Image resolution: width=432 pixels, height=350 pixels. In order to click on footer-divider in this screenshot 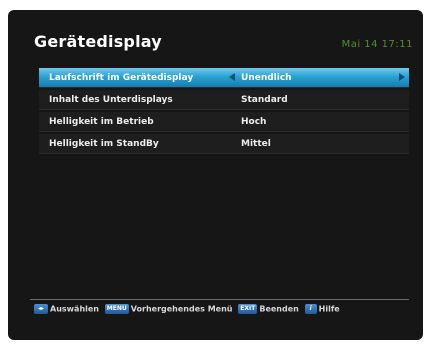, I will do `click(219, 299)`.